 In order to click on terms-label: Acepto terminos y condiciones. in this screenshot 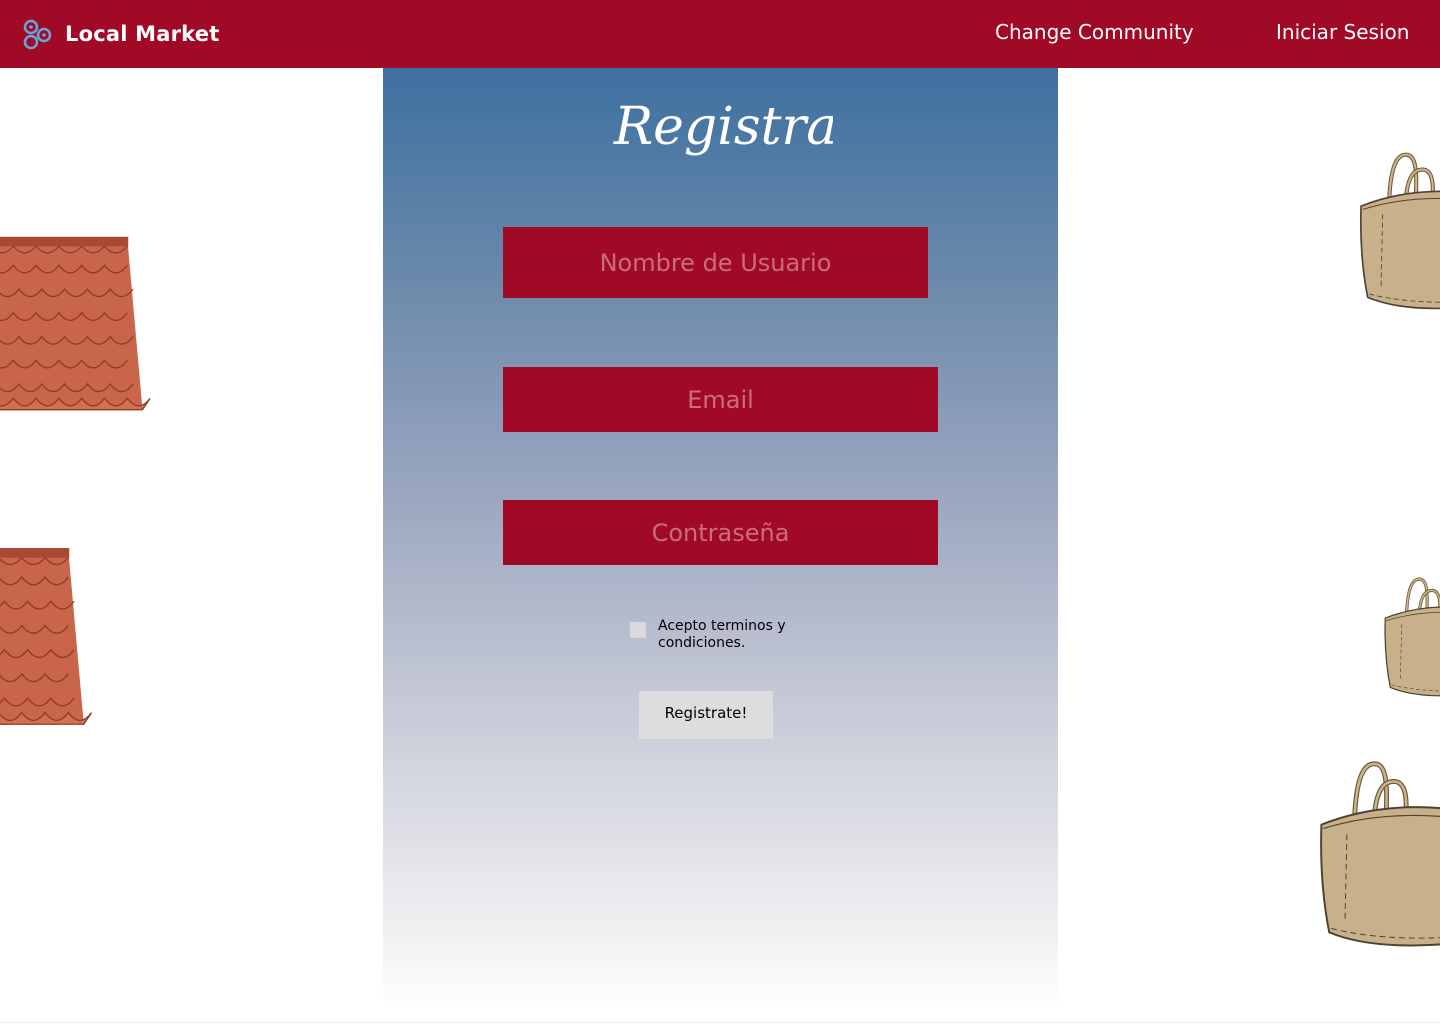, I will do `click(722, 634)`.